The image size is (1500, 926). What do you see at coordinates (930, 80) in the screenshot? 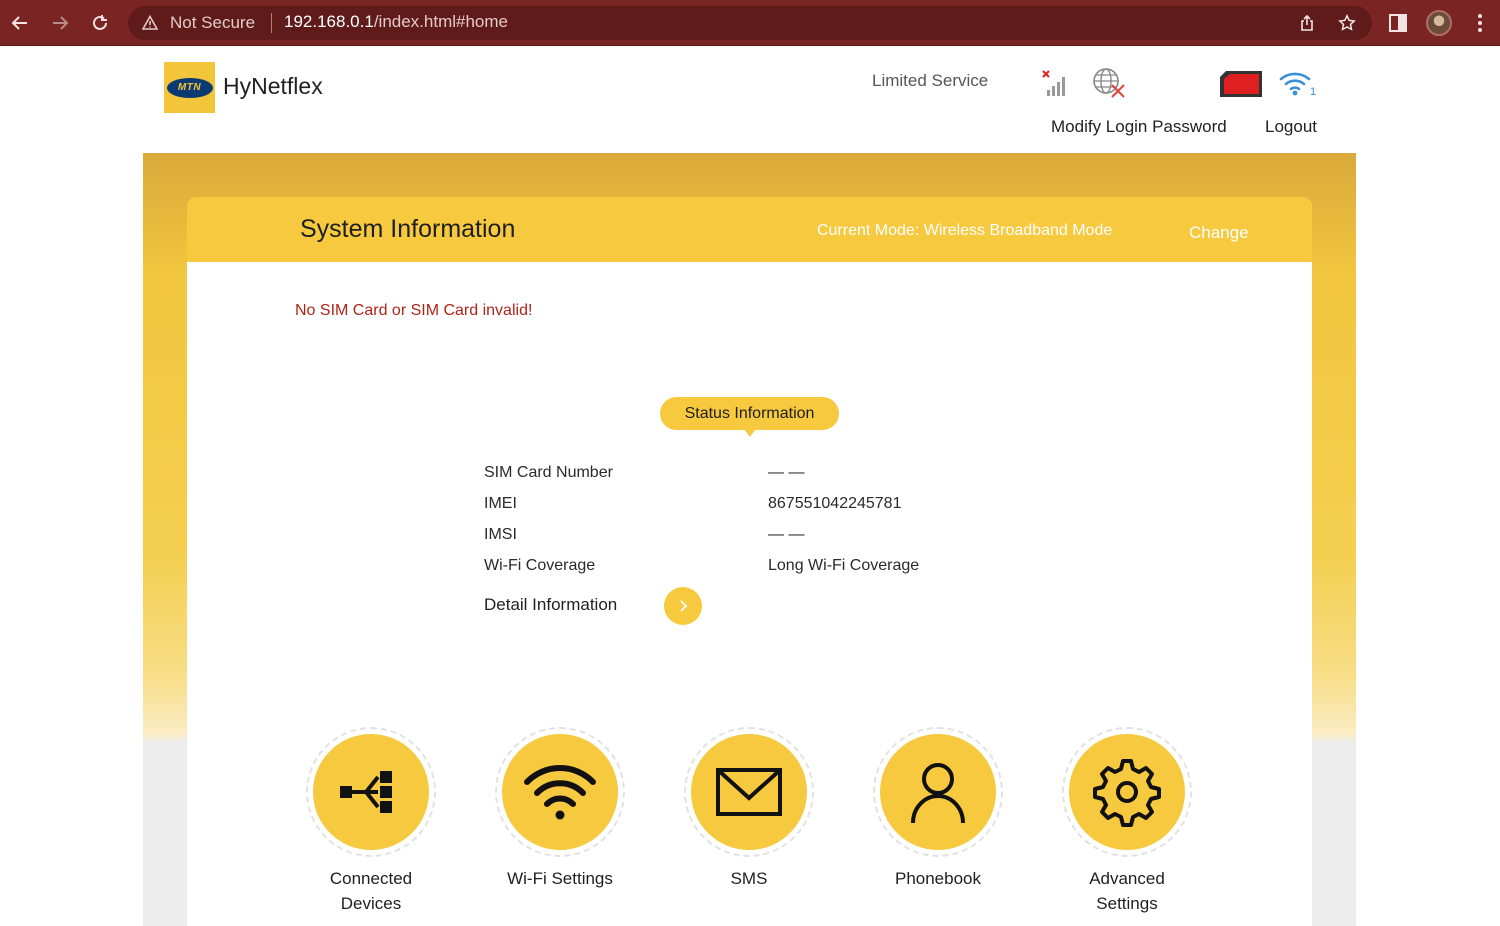
I see `service-status: Limited Service` at bounding box center [930, 80].